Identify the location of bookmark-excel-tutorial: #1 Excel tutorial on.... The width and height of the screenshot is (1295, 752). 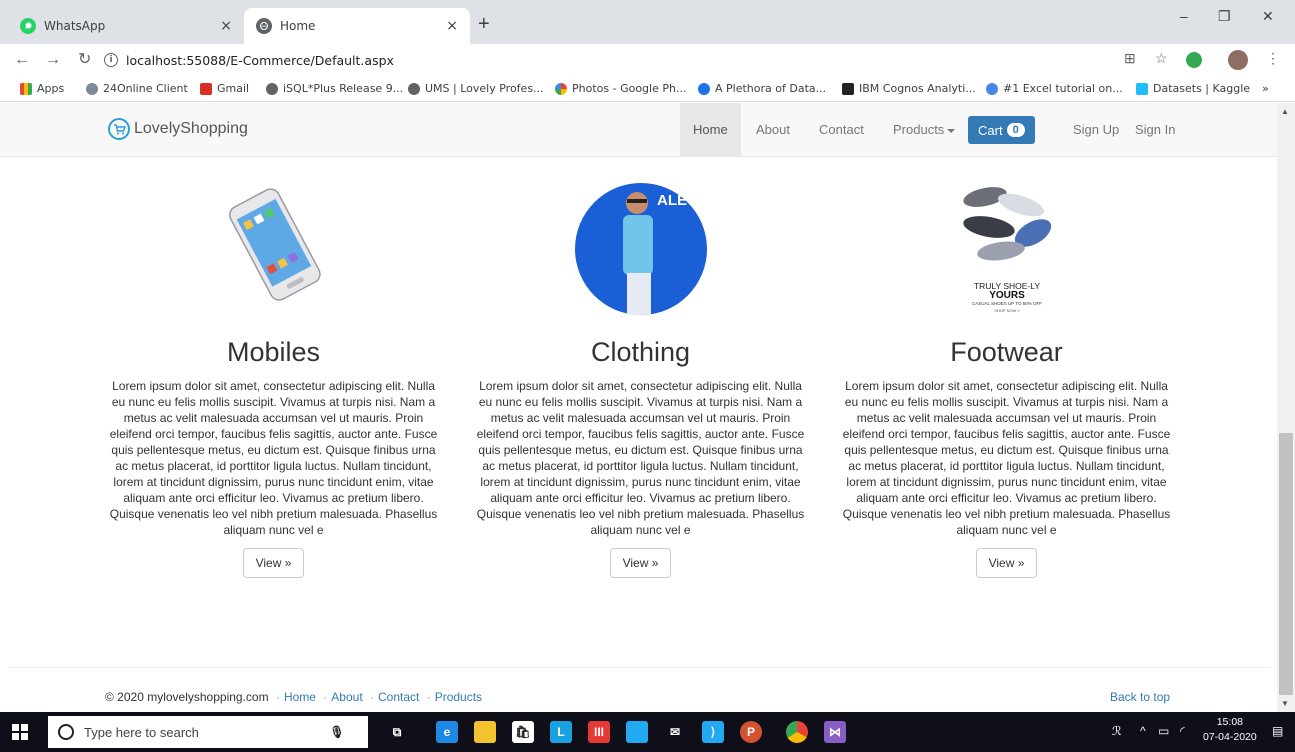
(1054, 88).